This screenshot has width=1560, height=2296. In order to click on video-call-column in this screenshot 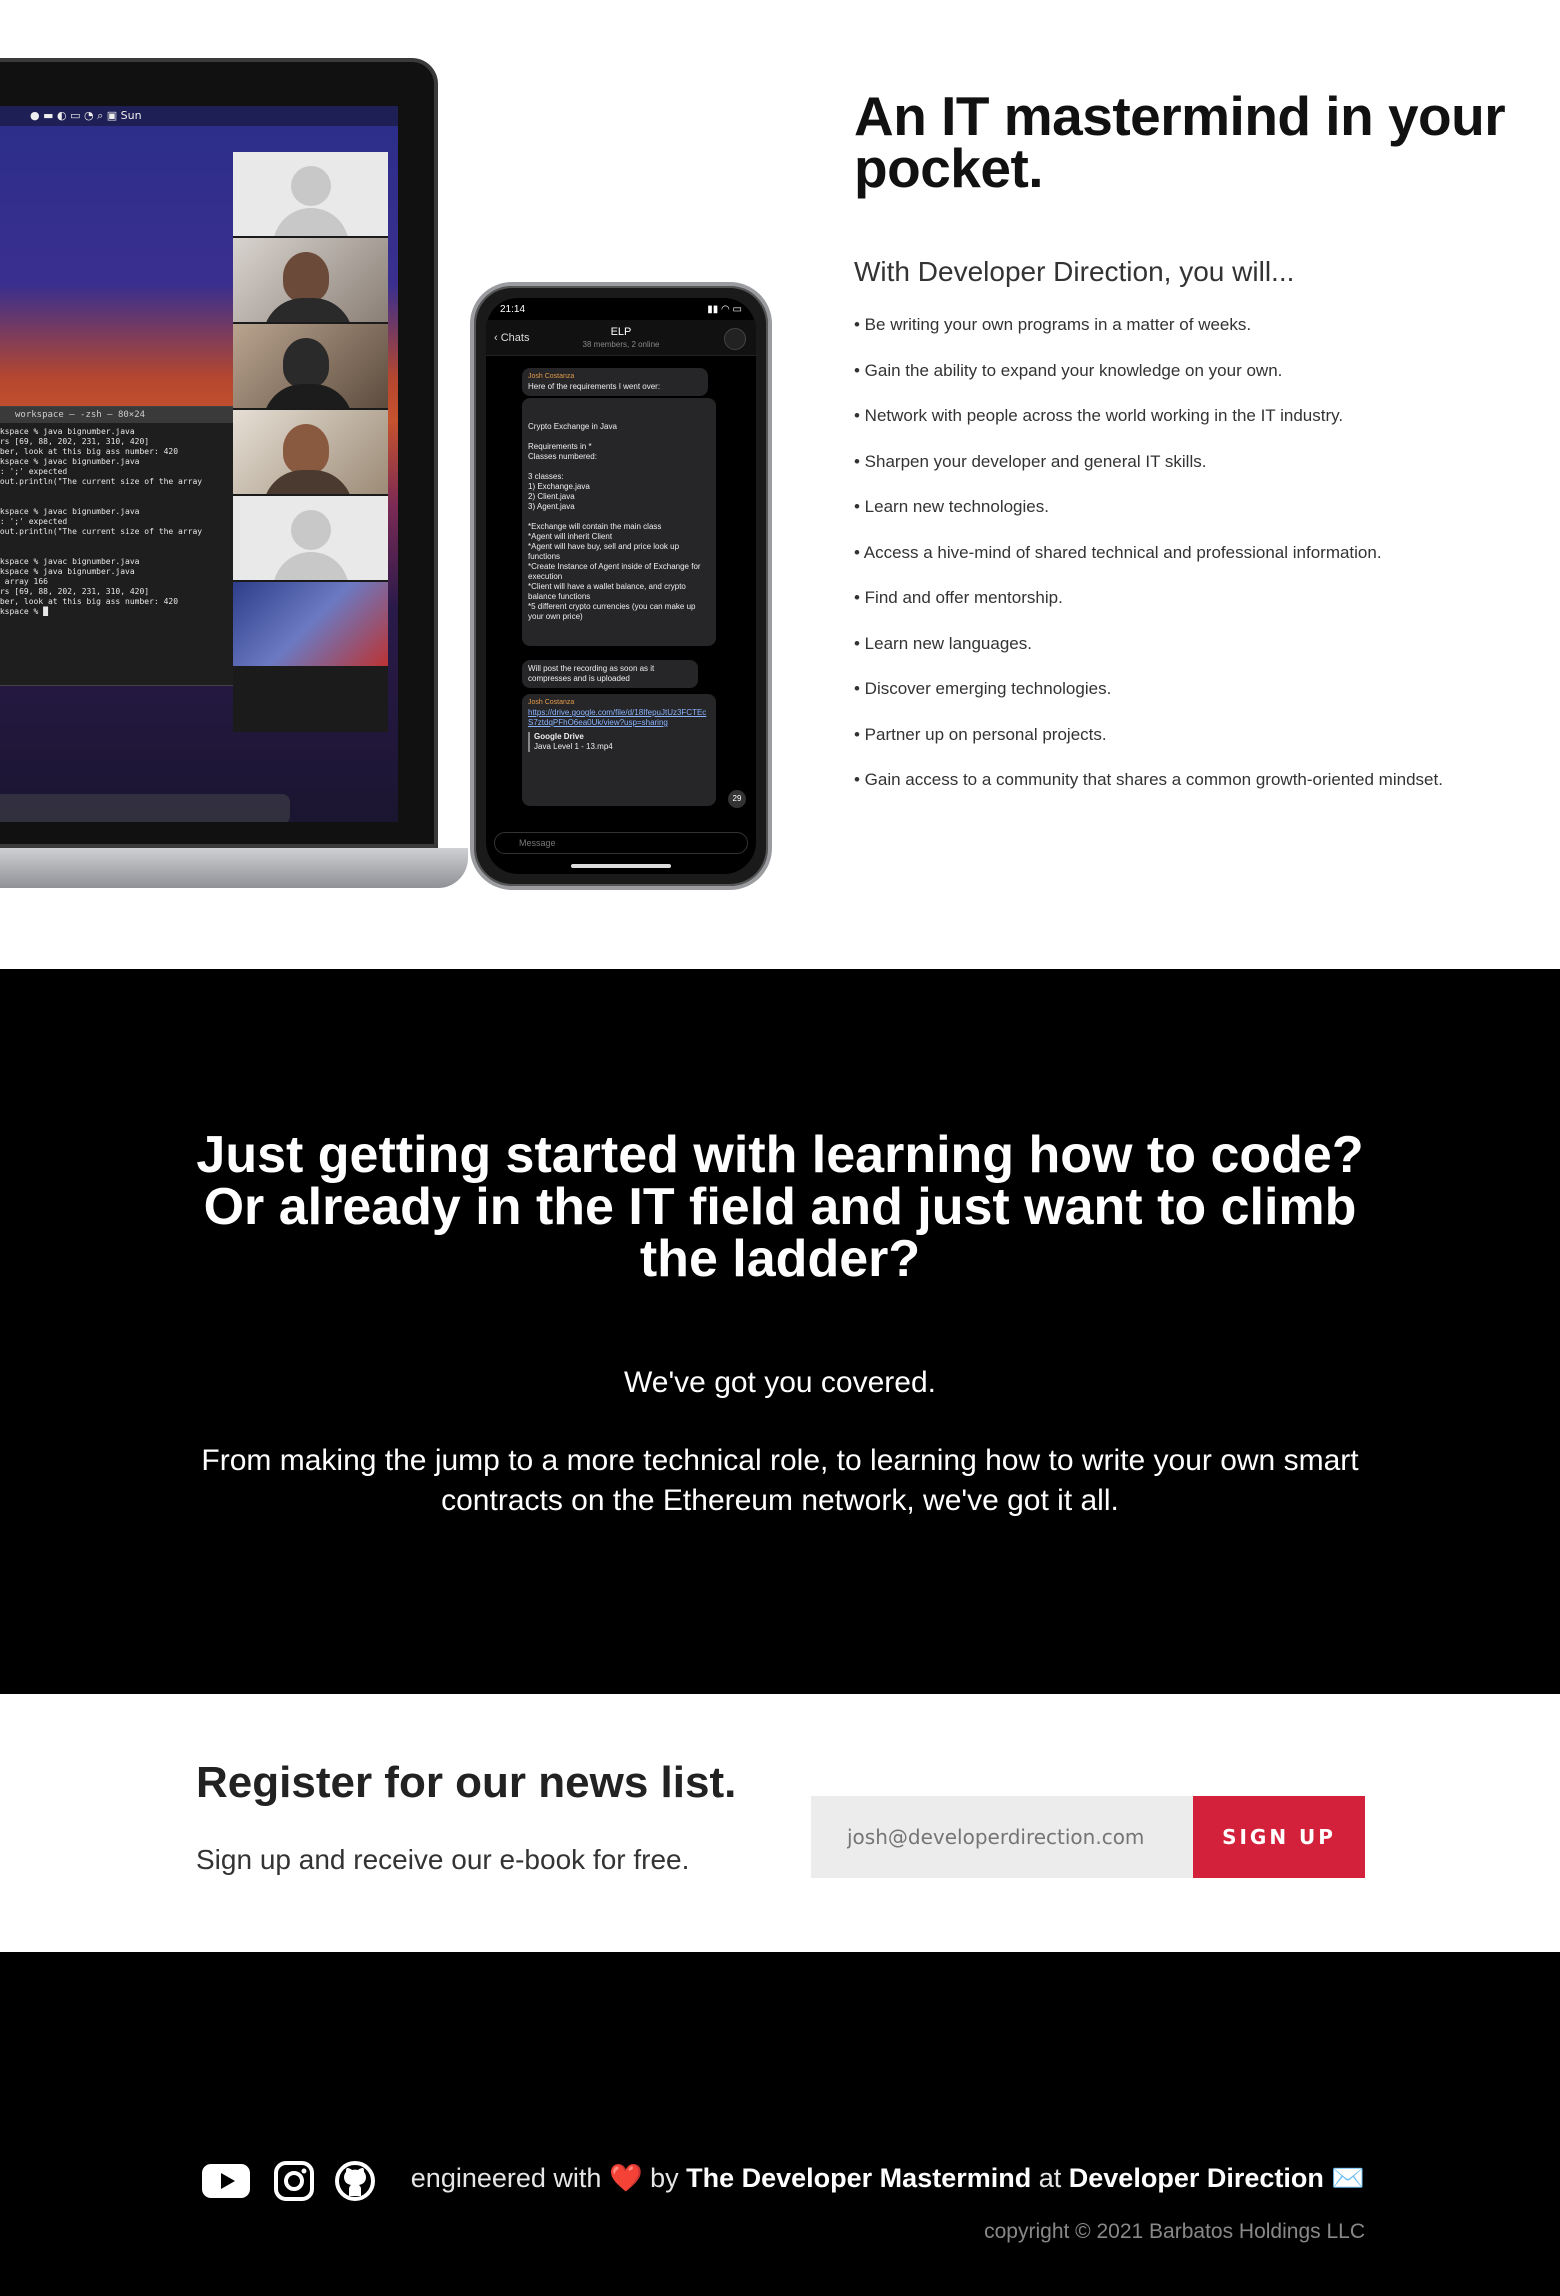, I will do `click(310, 442)`.